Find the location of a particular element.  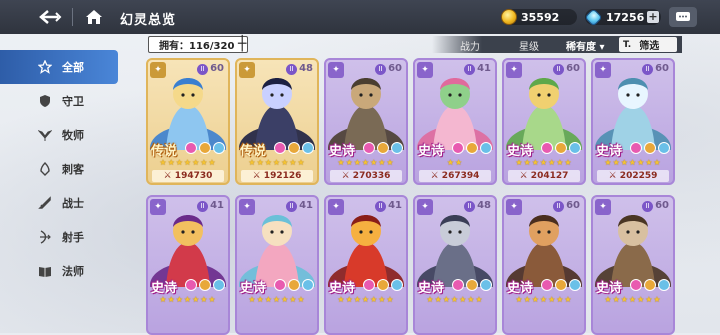

filter-button: T. 筛选 is located at coordinates (648, 44).